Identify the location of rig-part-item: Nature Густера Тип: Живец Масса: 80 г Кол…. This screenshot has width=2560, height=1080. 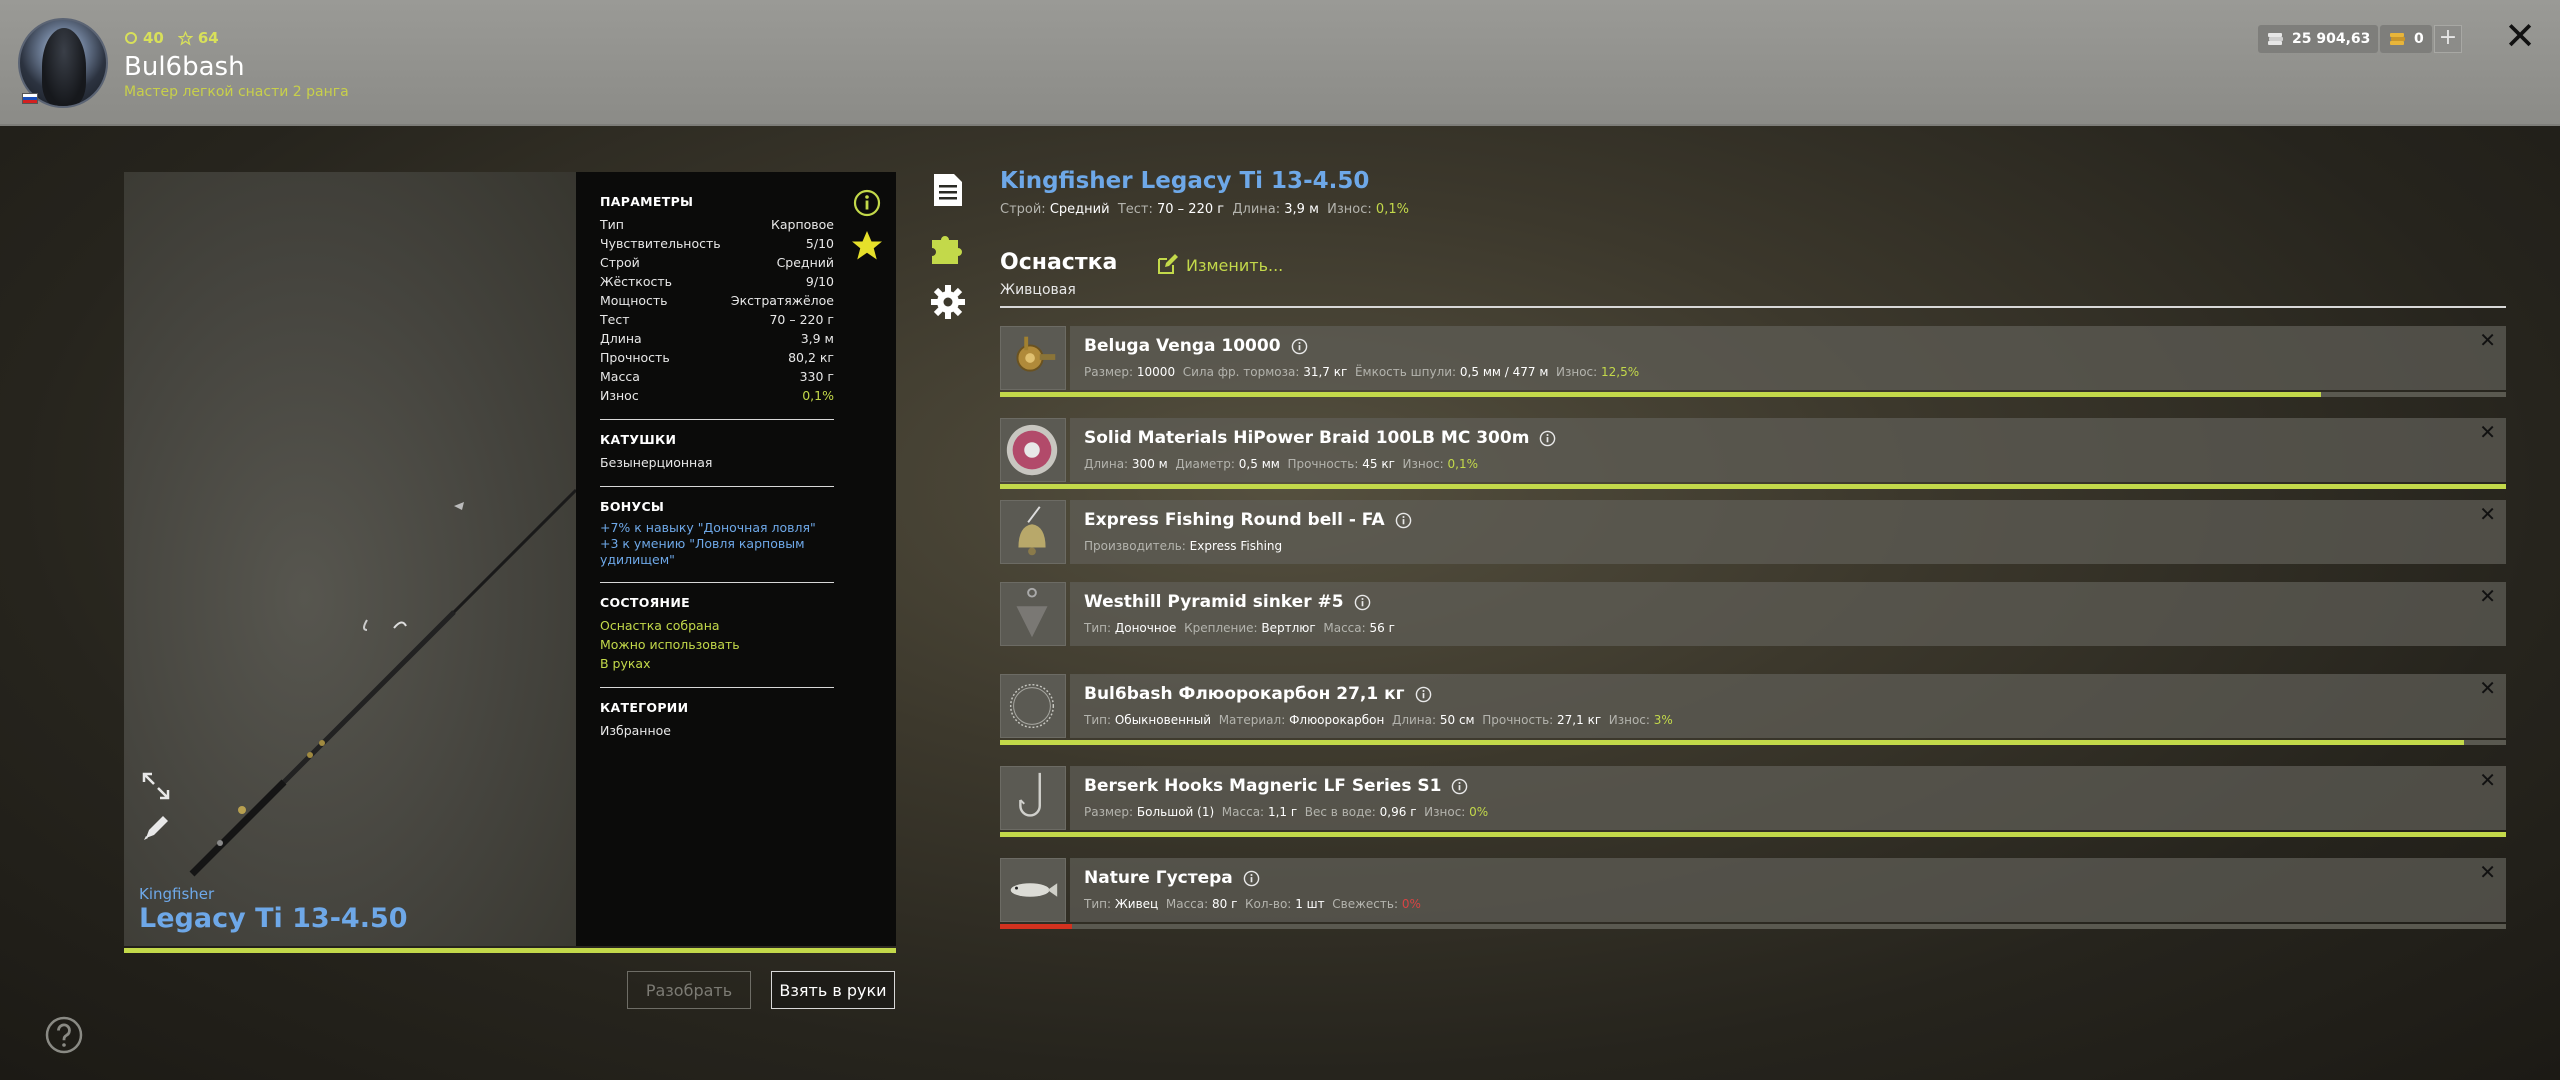
(1753, 893).